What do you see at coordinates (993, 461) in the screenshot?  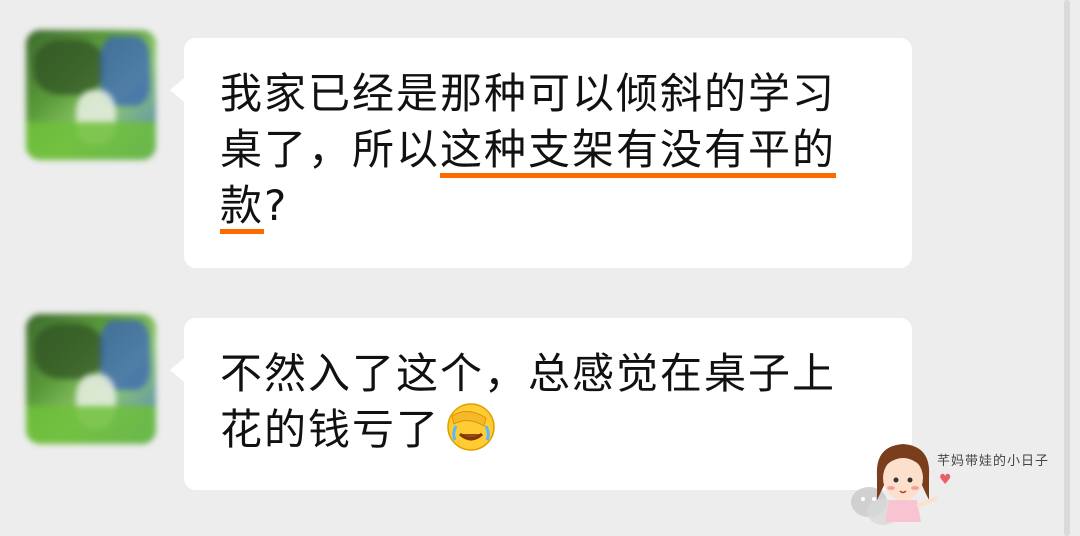 I see `watermark-label: 芊妈带娃的小日子` at bounding box center [993, 461].